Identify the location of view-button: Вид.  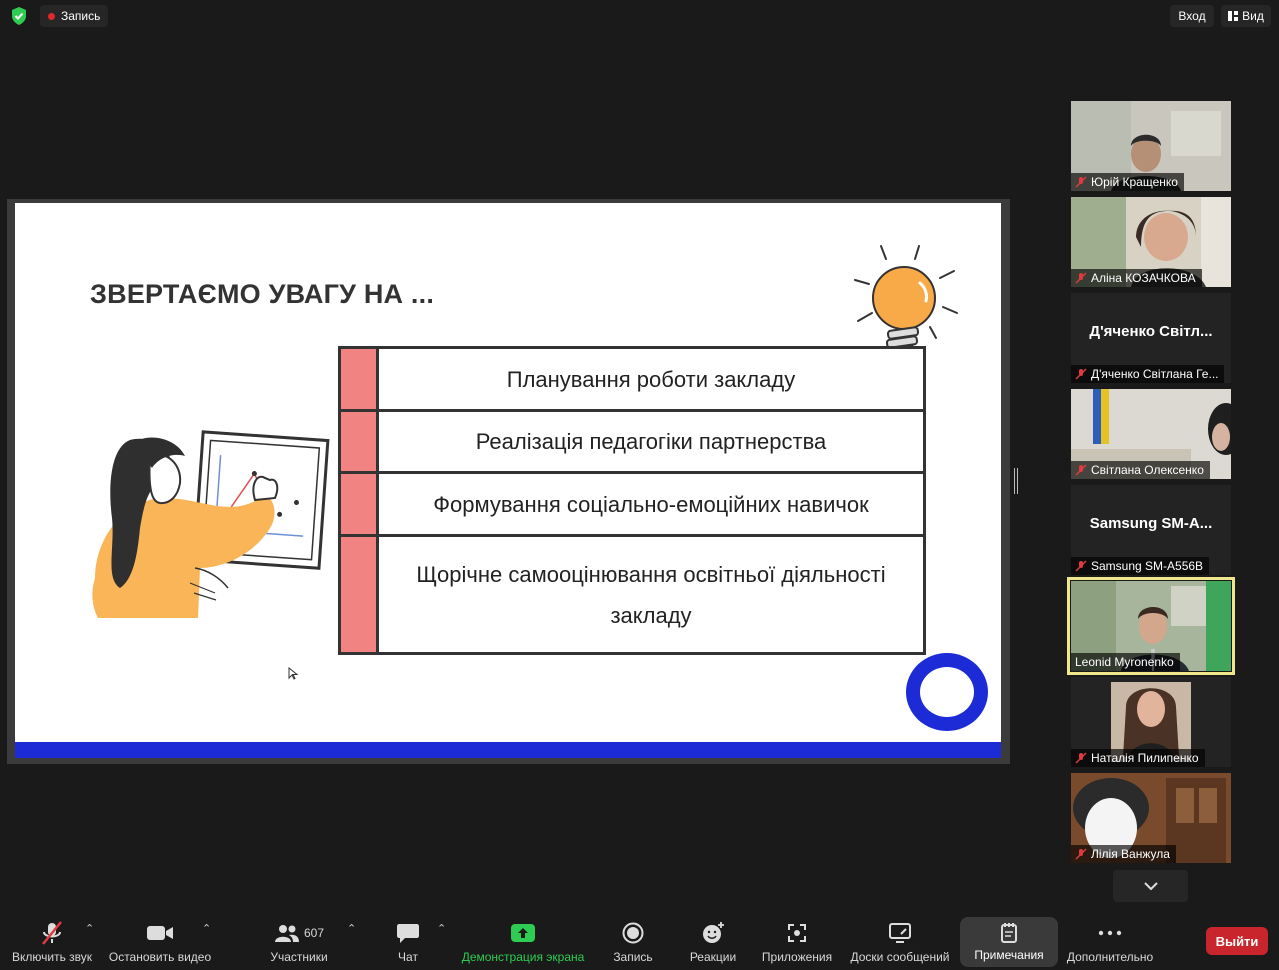
(1246, 16).